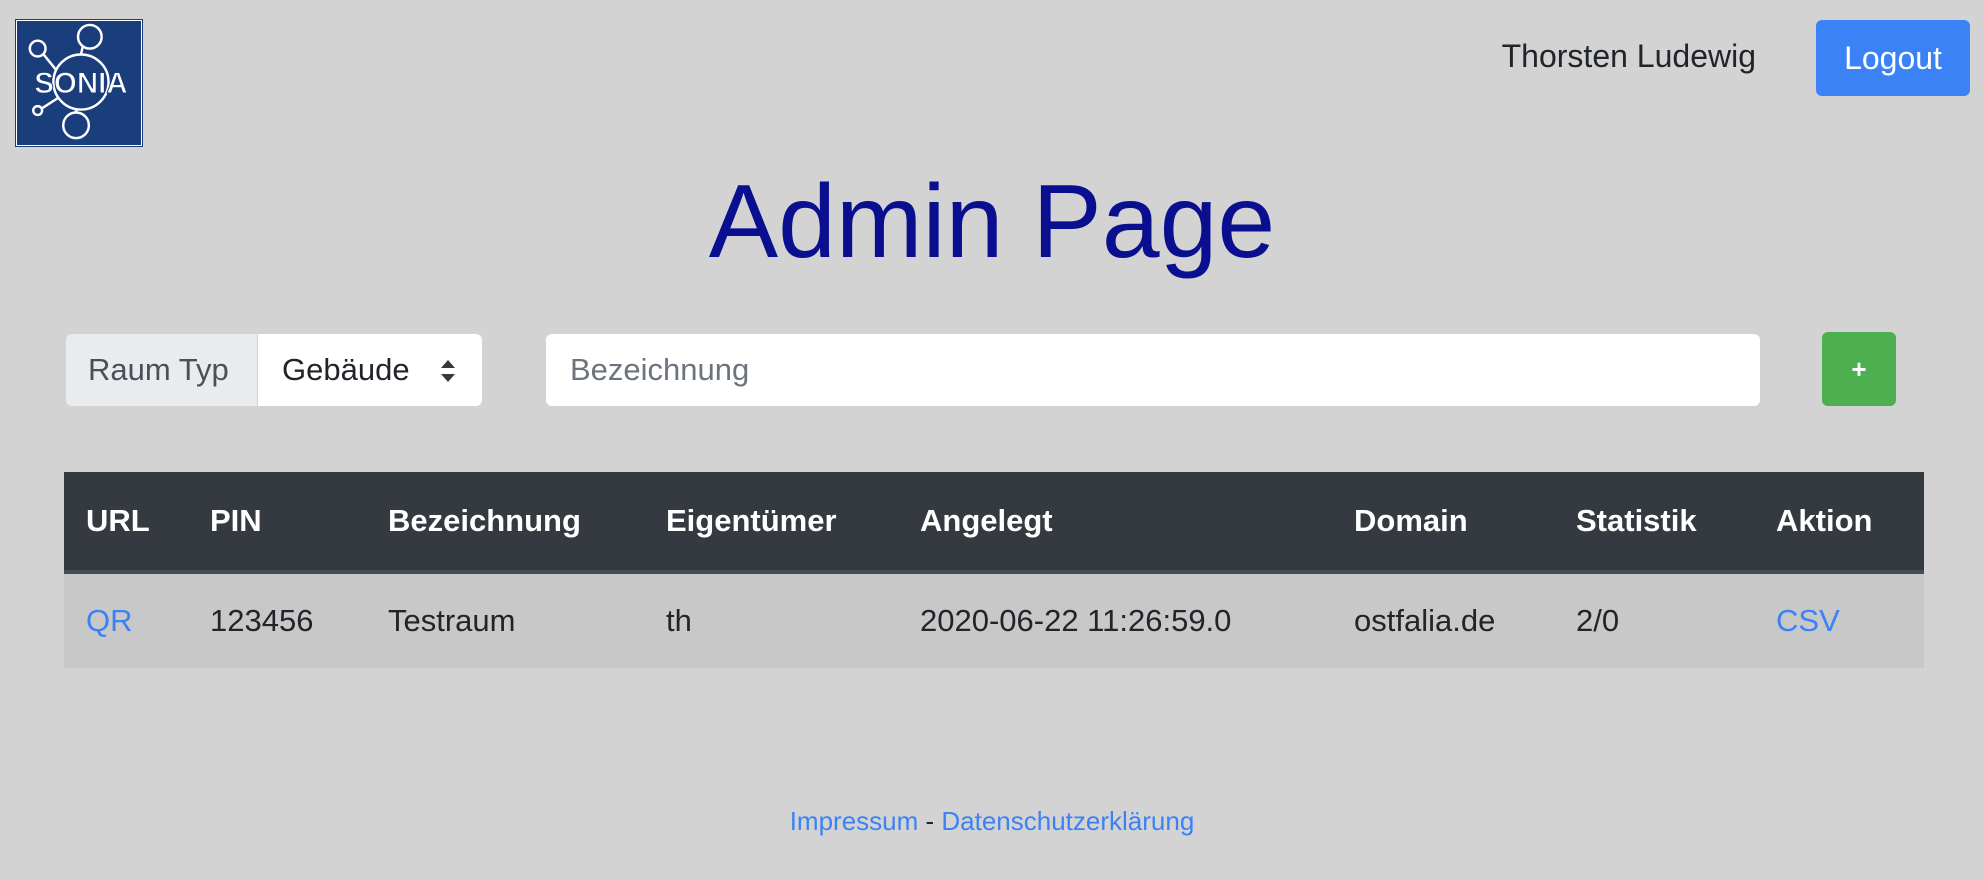  Describe the element at coordinates (109, 620) in the screenshot. I see `qr-link: QR` at that location.